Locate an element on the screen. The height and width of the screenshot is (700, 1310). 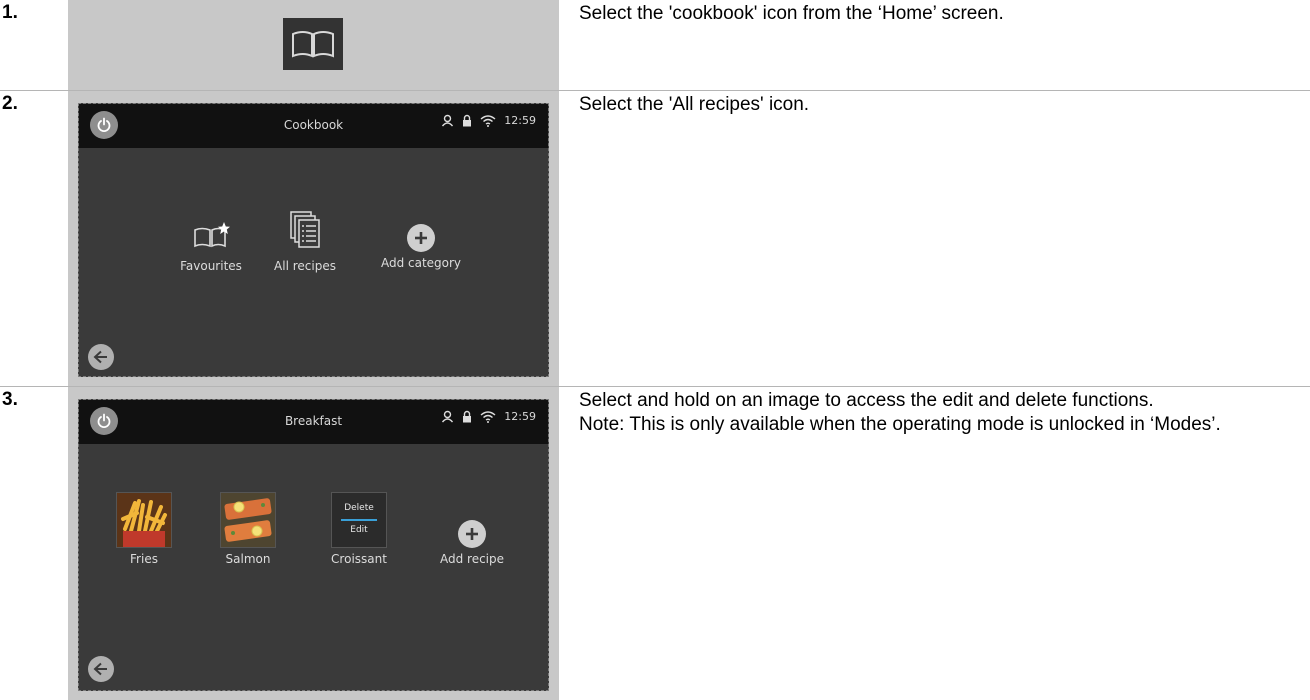
edit-option: Edit is located at coordinates (359, 530).